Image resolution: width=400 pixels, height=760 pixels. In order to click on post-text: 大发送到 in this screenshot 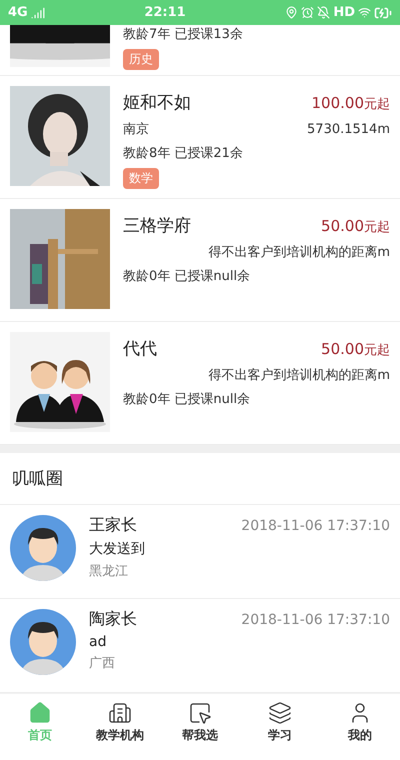, I will do `click(117, 549)`.